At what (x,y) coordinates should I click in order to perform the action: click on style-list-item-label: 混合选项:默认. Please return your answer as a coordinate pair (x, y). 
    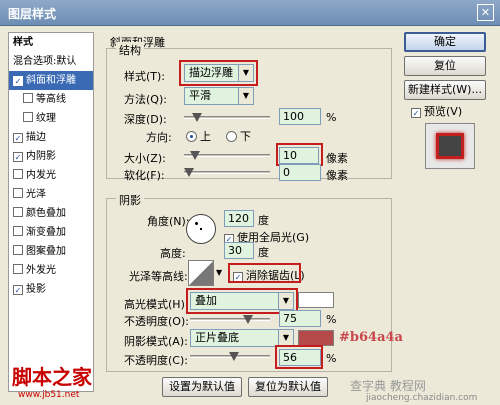
    Looking at the image, I should click on (45, 61).